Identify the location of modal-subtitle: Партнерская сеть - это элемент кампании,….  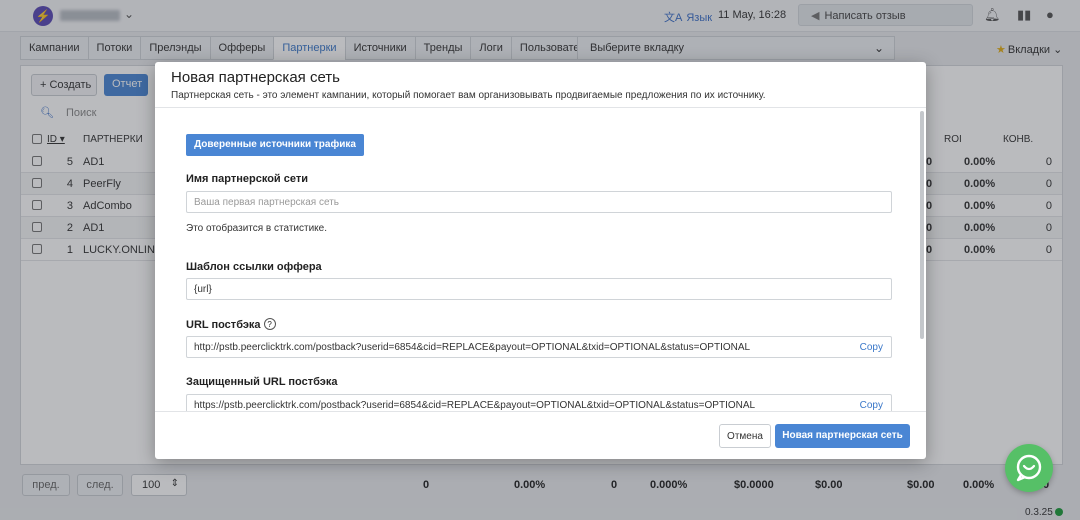
(468, 95).